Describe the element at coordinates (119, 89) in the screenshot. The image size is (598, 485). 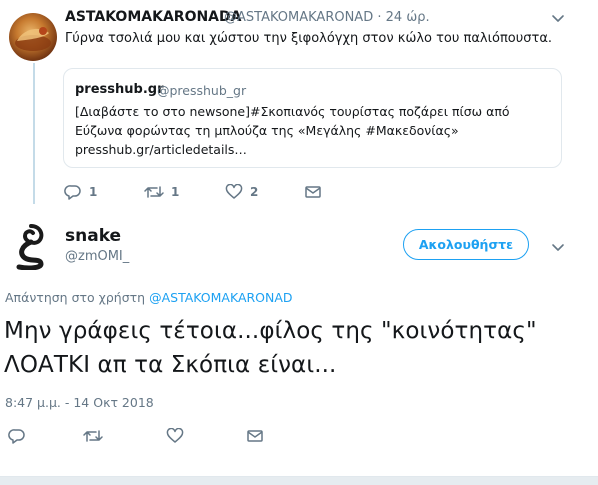
I see `card-author-name: presshub.gr` at that location.